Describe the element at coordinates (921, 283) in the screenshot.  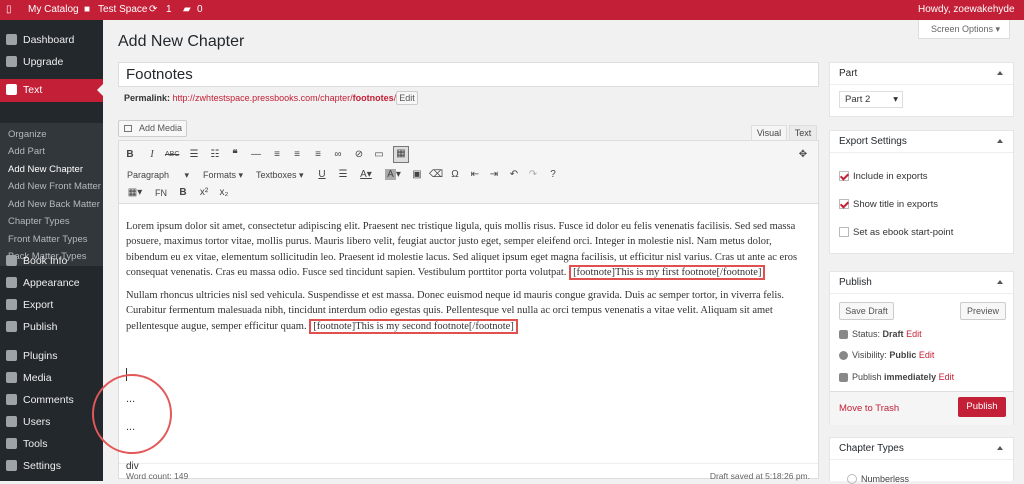
I see `publish-box-header: Publish` at that location.